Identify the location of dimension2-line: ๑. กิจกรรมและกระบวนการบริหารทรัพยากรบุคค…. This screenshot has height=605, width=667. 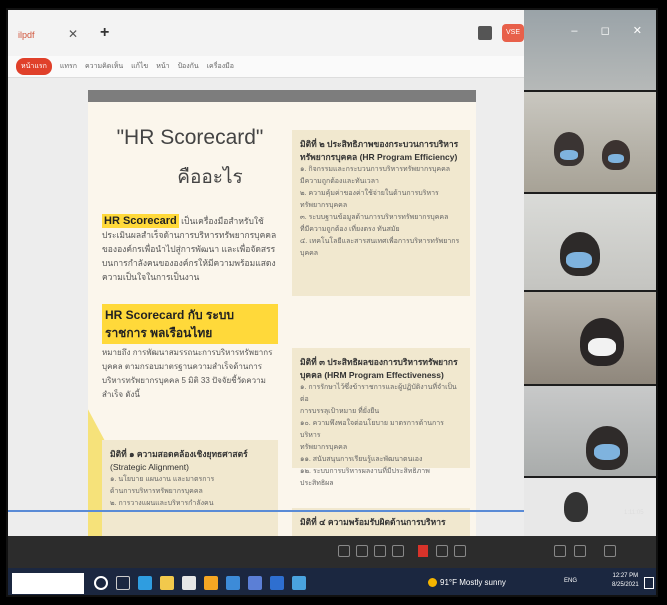
(375, 169).